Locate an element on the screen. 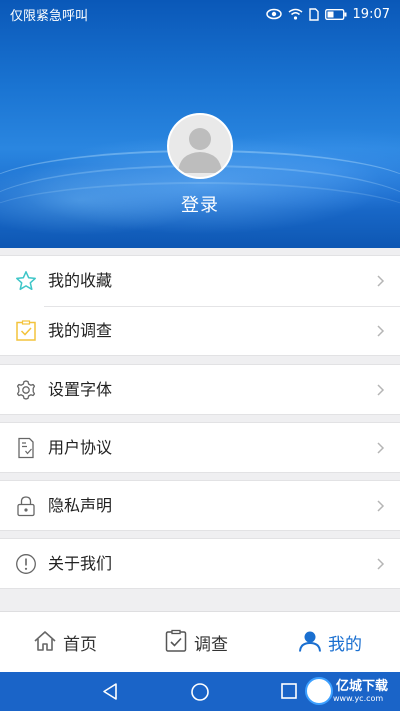  menu-group-personal: 我的收藏 我的调查 is located at coordinates (200, 305).